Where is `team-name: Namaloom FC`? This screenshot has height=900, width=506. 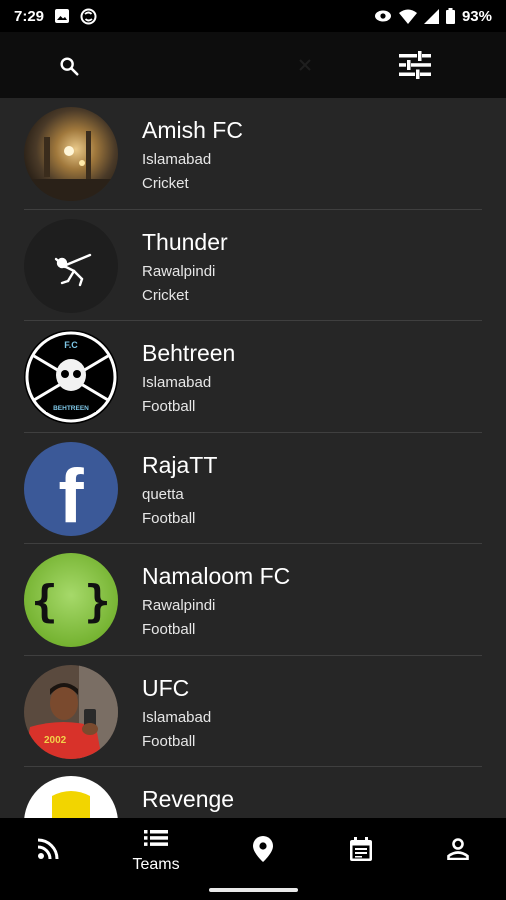
team-name: Namaloom FC is located at coordinates (216, 576).